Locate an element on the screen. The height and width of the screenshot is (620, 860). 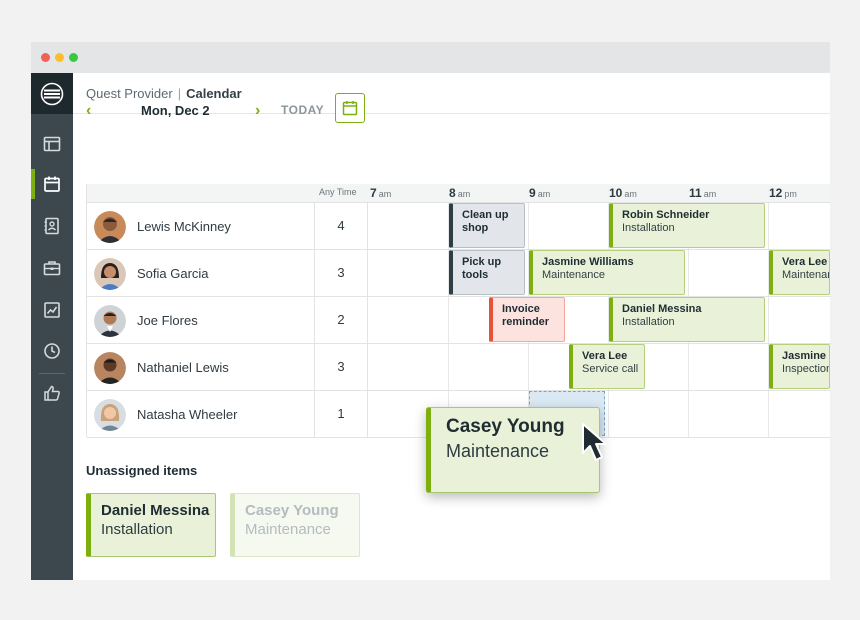
calendar-event: Daniel Messina Installation is located at coordinates (687, 319).